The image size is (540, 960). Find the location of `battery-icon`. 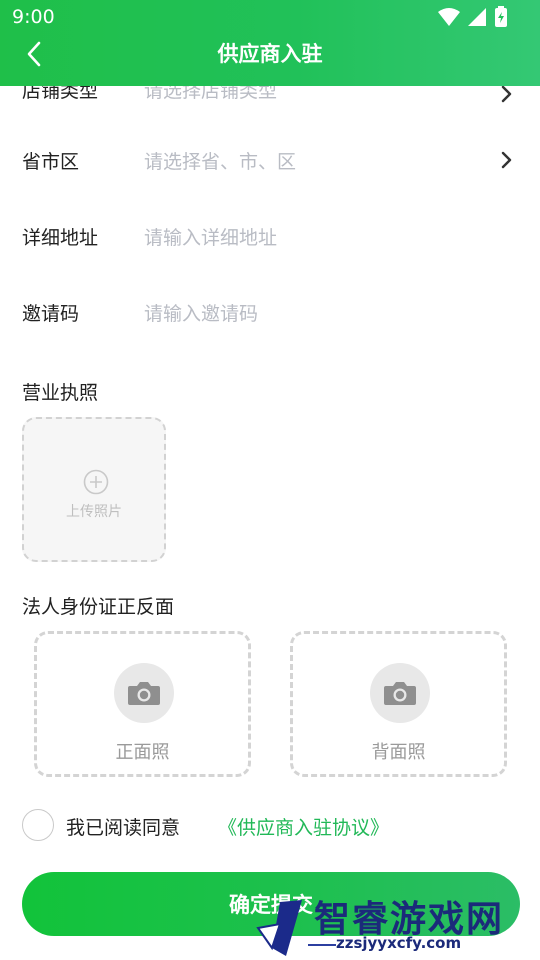

battery-icon is located at coordinates (501, 16).